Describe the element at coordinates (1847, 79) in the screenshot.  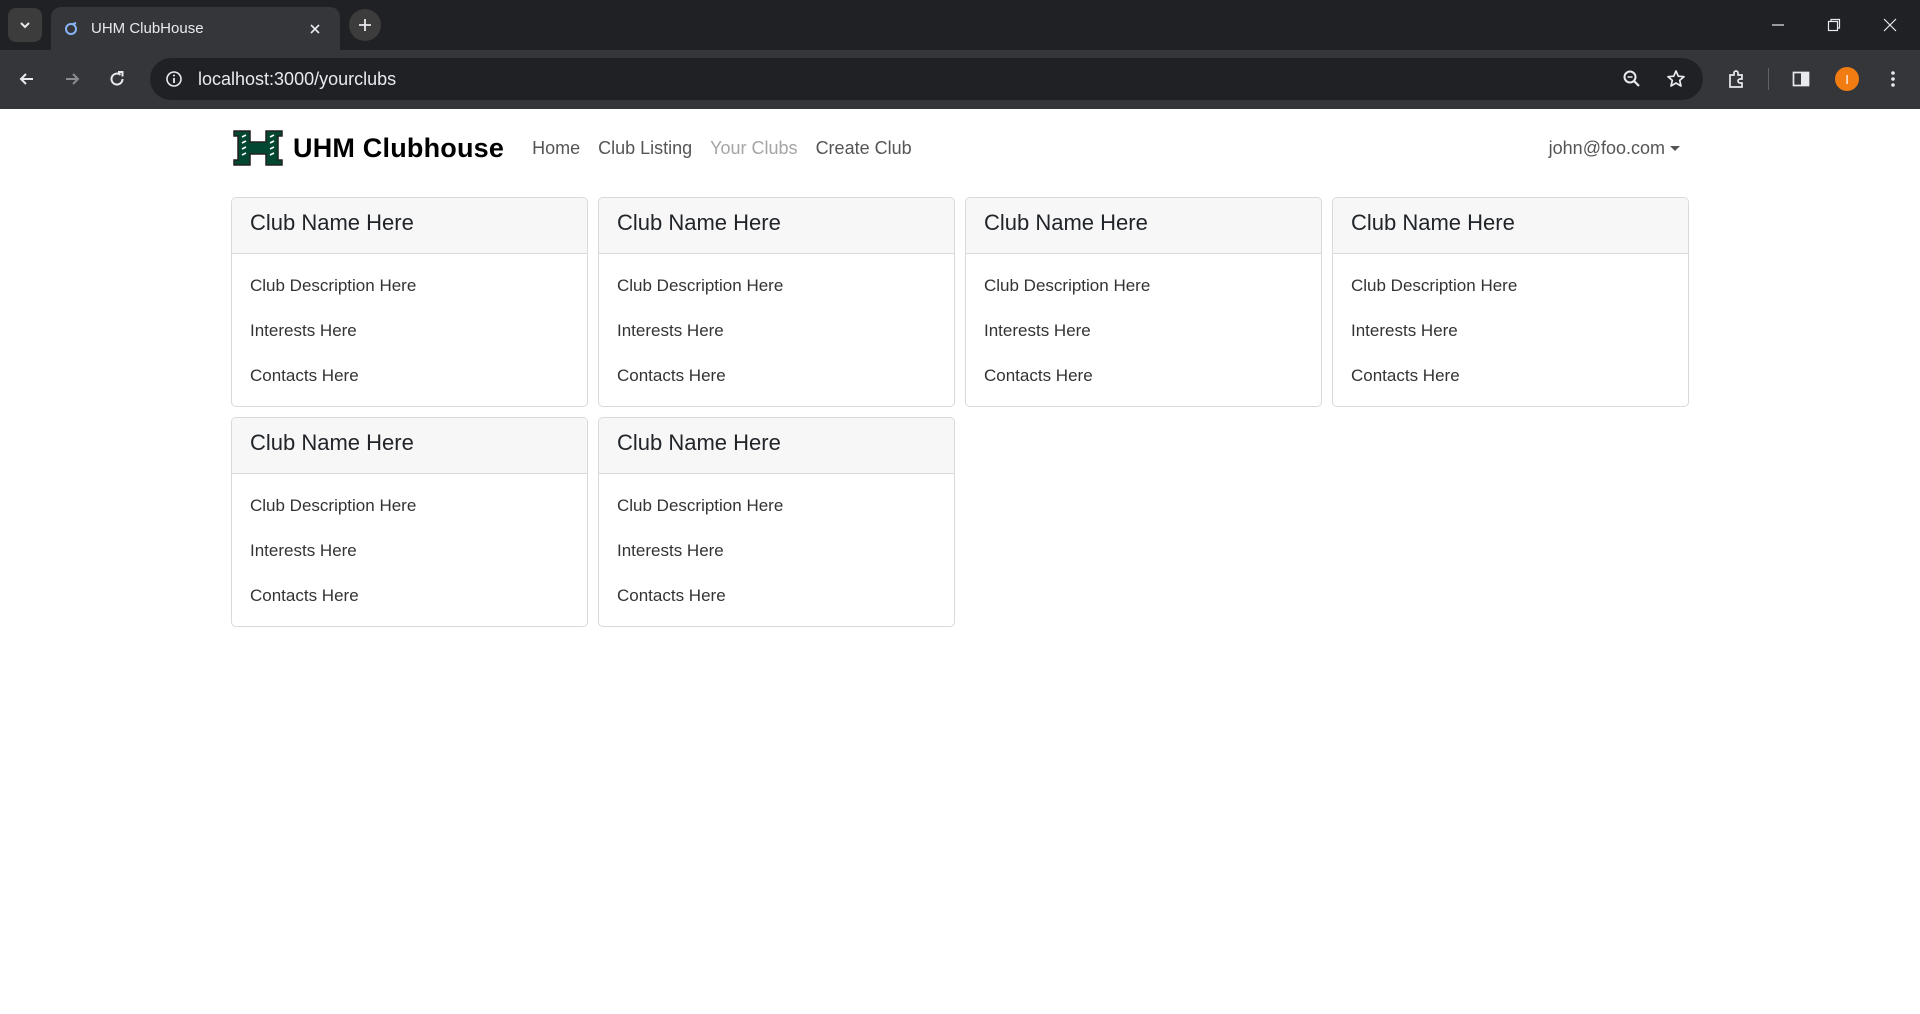
I see `profile-avatar: I` at that location.